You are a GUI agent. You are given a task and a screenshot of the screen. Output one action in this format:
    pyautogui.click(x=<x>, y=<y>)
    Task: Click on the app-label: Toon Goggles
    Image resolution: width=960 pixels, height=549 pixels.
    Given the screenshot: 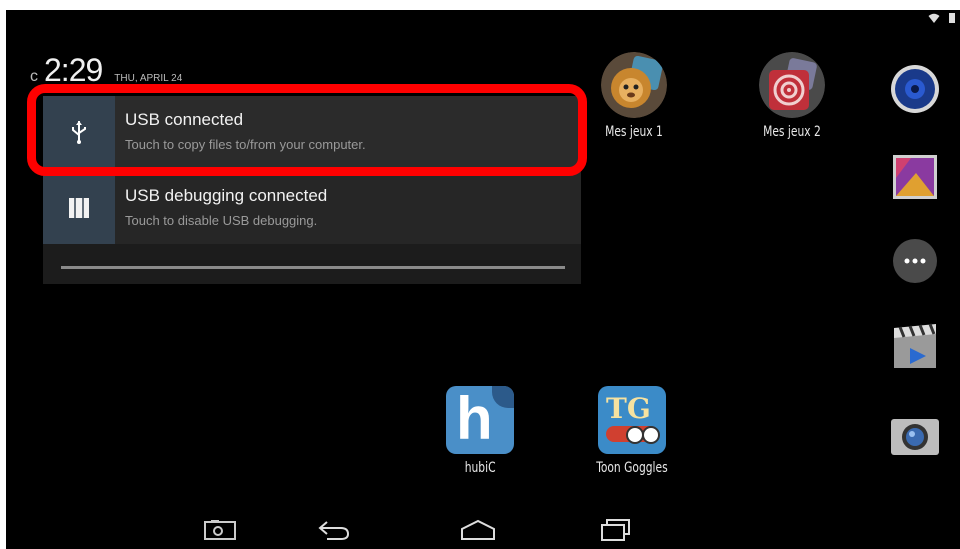 What is the action you would take?
    pyautogui.click(x=632, y=468)
    